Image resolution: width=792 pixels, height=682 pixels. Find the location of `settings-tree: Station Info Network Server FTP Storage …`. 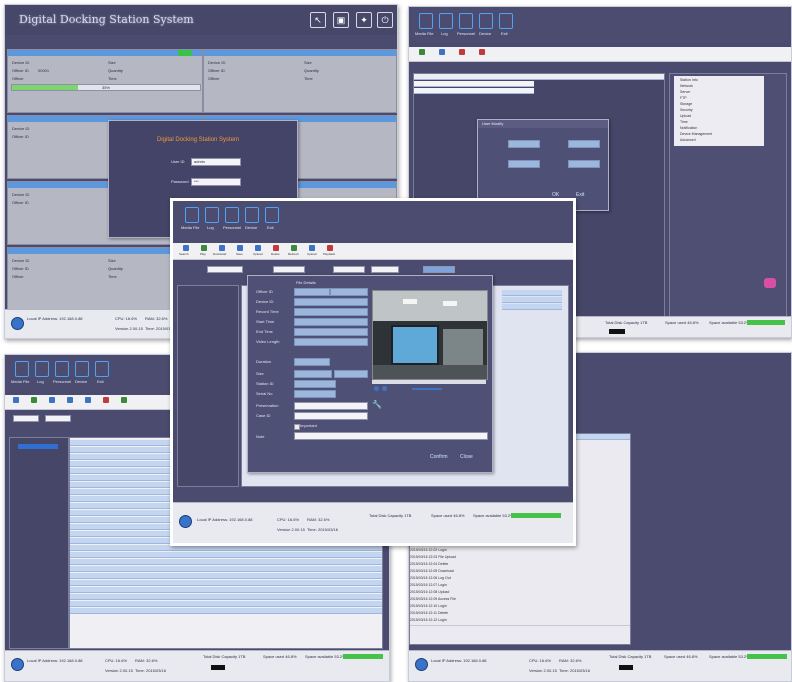

settings-tree: Station Info Network Server FTP Storage … is located at coordinates (728, 199).